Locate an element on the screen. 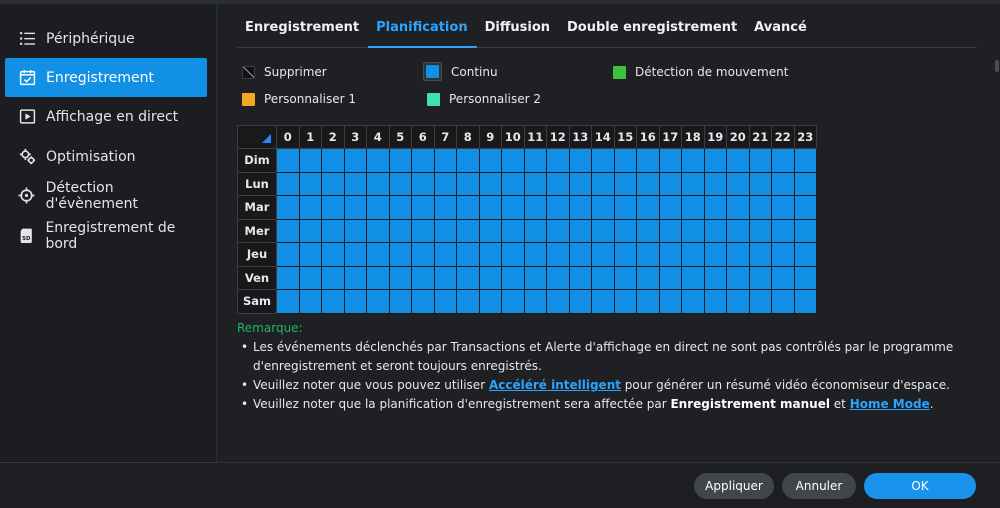 Image resolution: width=1000 pixels, height=508 pixels. day-header: Ven is located at coordinates (257, 277).